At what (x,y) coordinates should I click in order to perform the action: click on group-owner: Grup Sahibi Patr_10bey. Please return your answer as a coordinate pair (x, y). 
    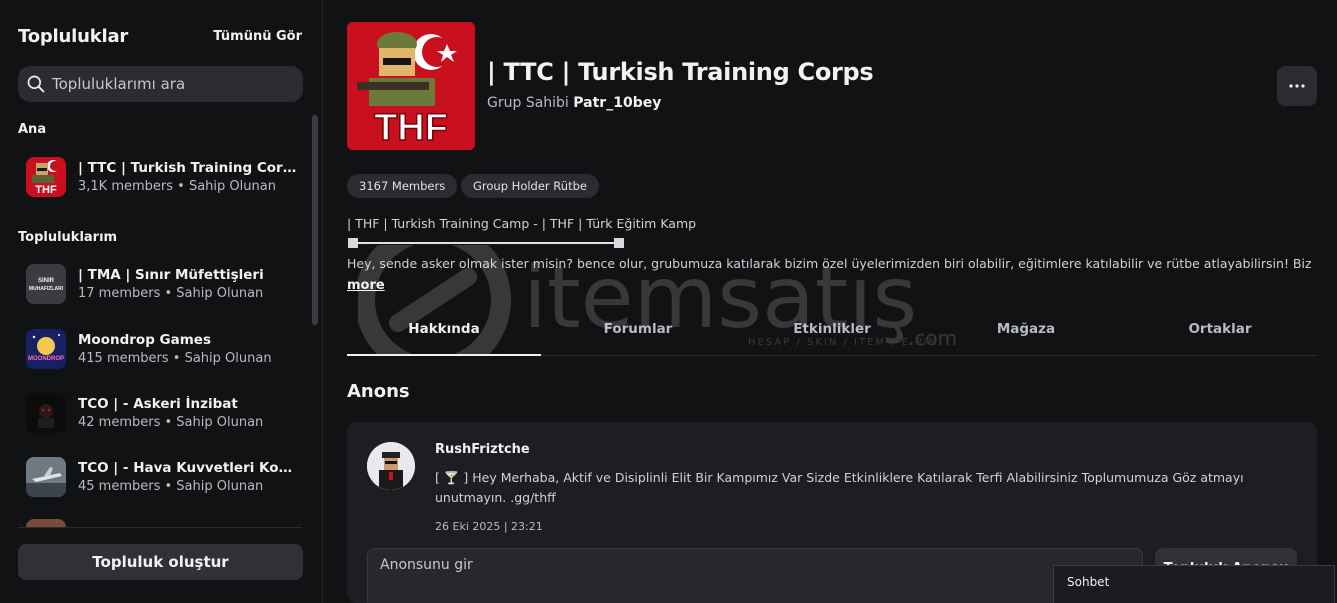
    Looking at the image, I should click on (574, 103).